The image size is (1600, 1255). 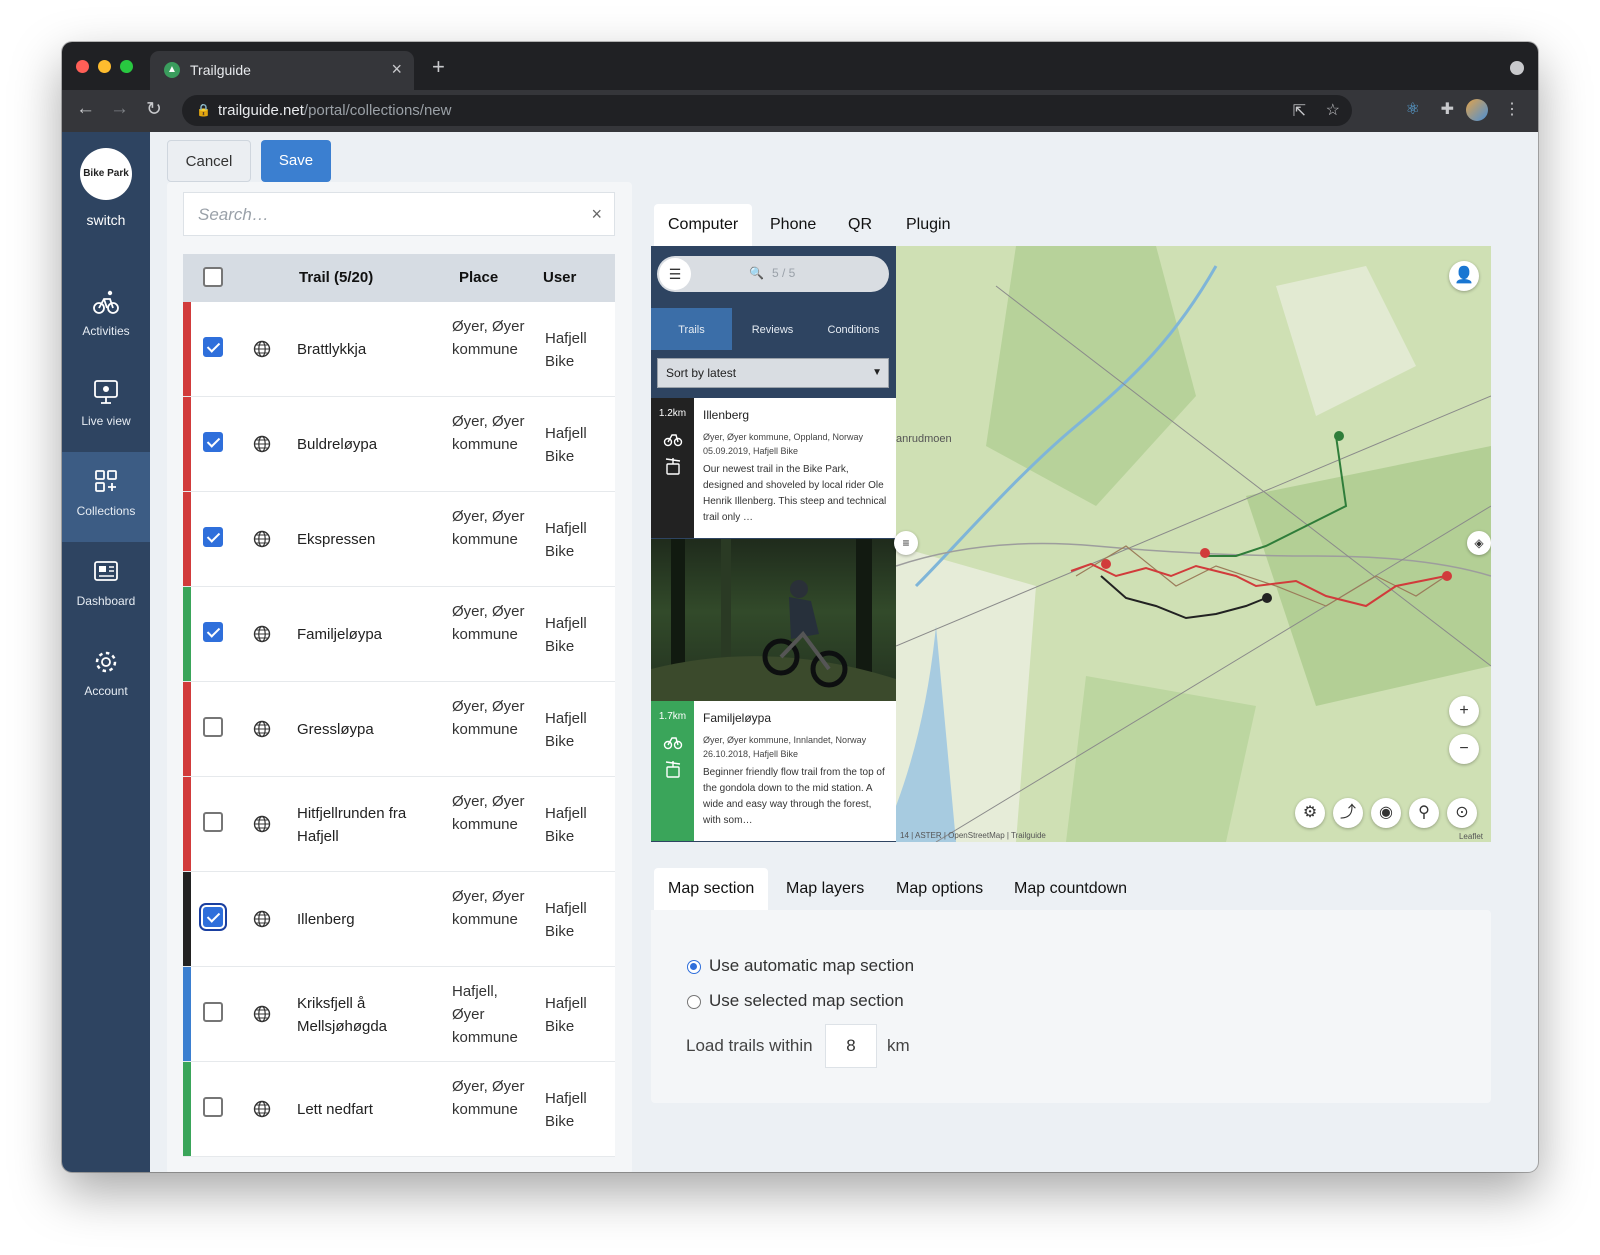 I want to click on map-layers-icon: ◈, so click(x=1479, y=543).